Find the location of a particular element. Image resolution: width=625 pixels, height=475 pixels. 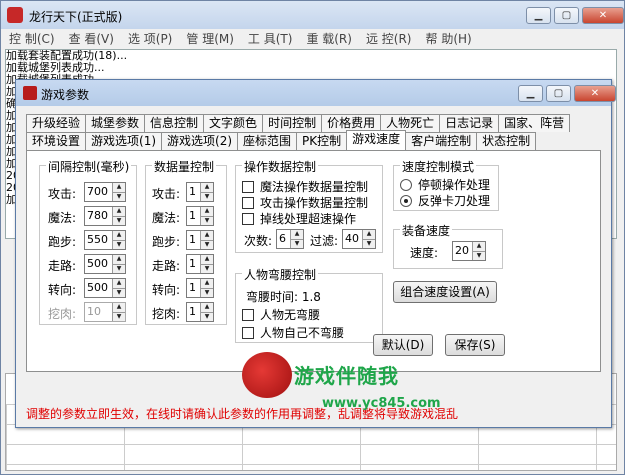

checkbox-label: 人物无弯腰 is located at coordinates (290, 315).